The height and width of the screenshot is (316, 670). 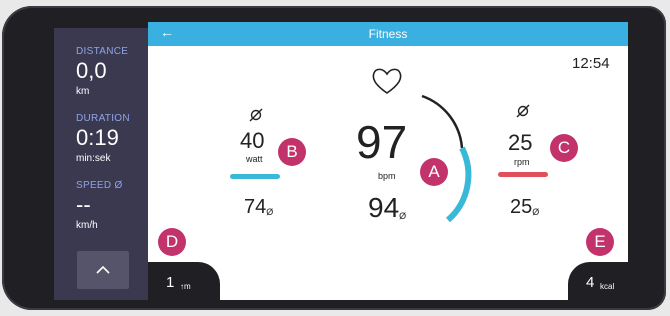 I want to click on page-title: Fitness, so click(x=388, y=34).